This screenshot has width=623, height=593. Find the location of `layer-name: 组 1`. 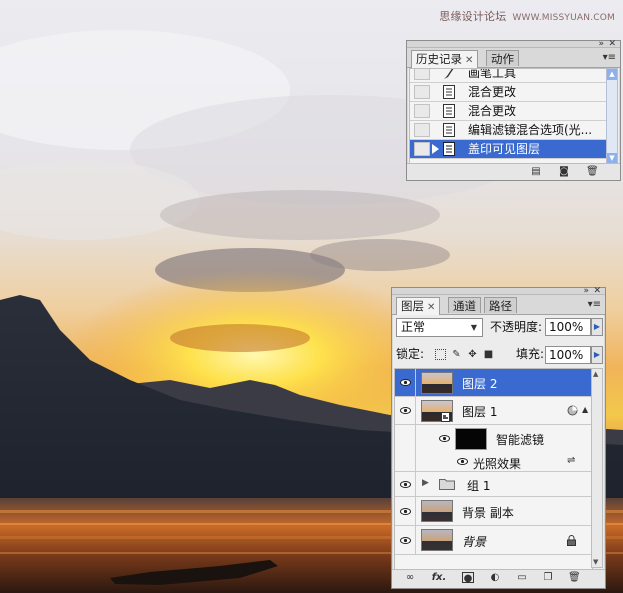

layer-name: 组 1 is located at coordinates (478, 485).